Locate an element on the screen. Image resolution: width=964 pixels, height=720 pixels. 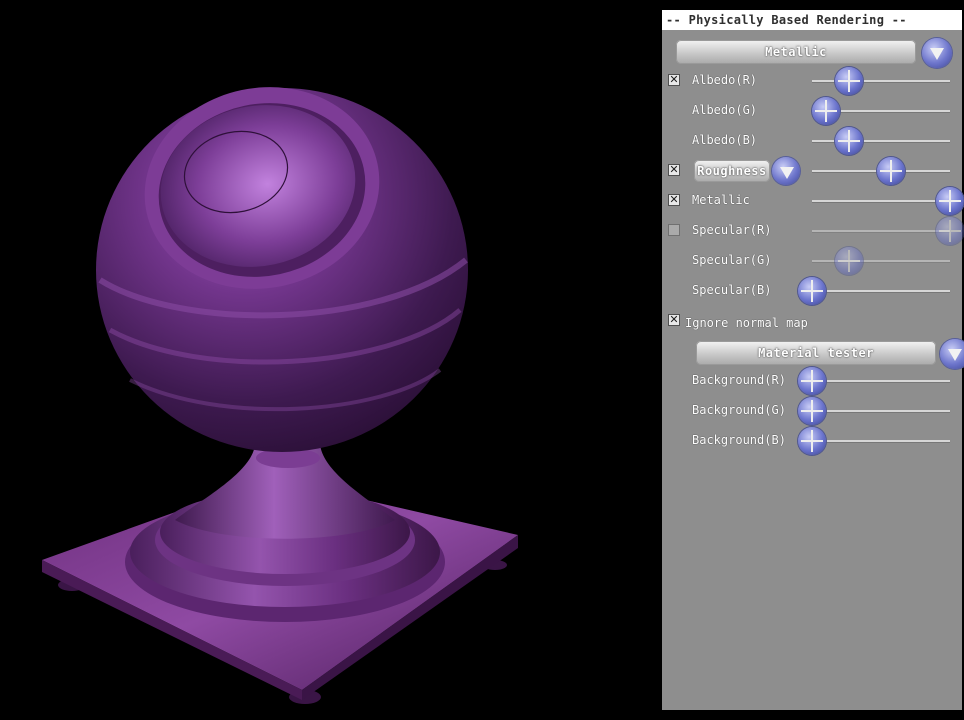
material-dropdown-arrow-icon is located at coordinates (937, 53).